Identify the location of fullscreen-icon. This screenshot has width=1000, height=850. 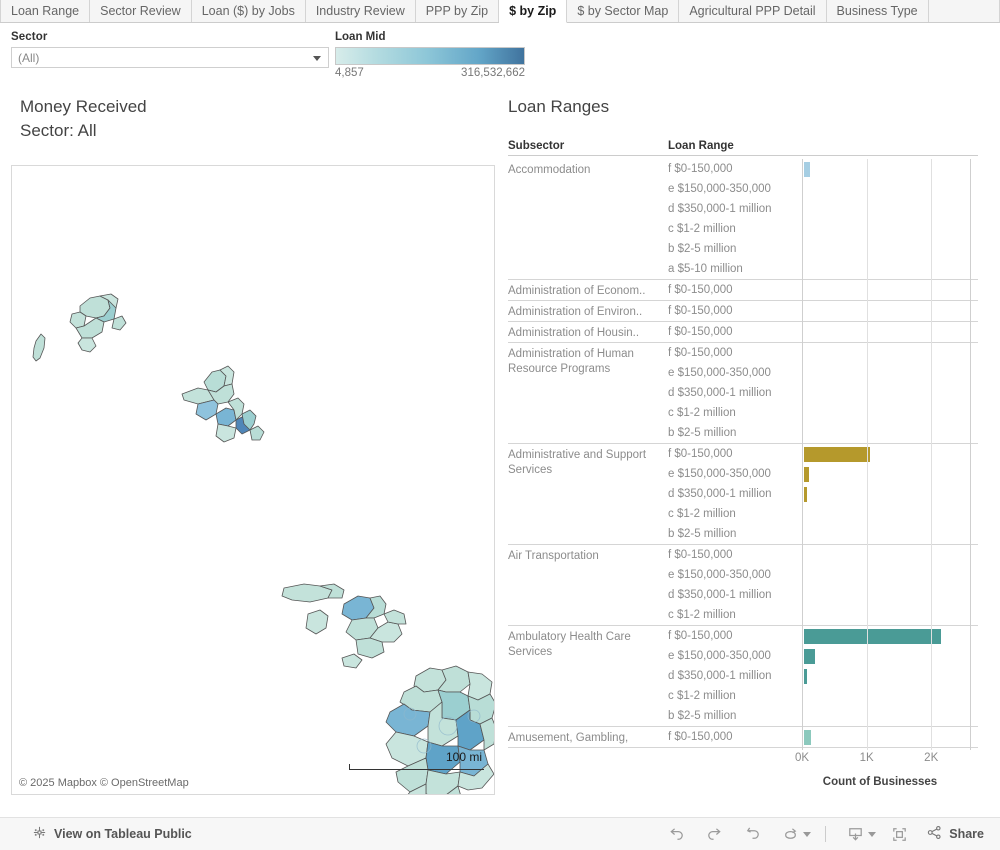
(899, 834).